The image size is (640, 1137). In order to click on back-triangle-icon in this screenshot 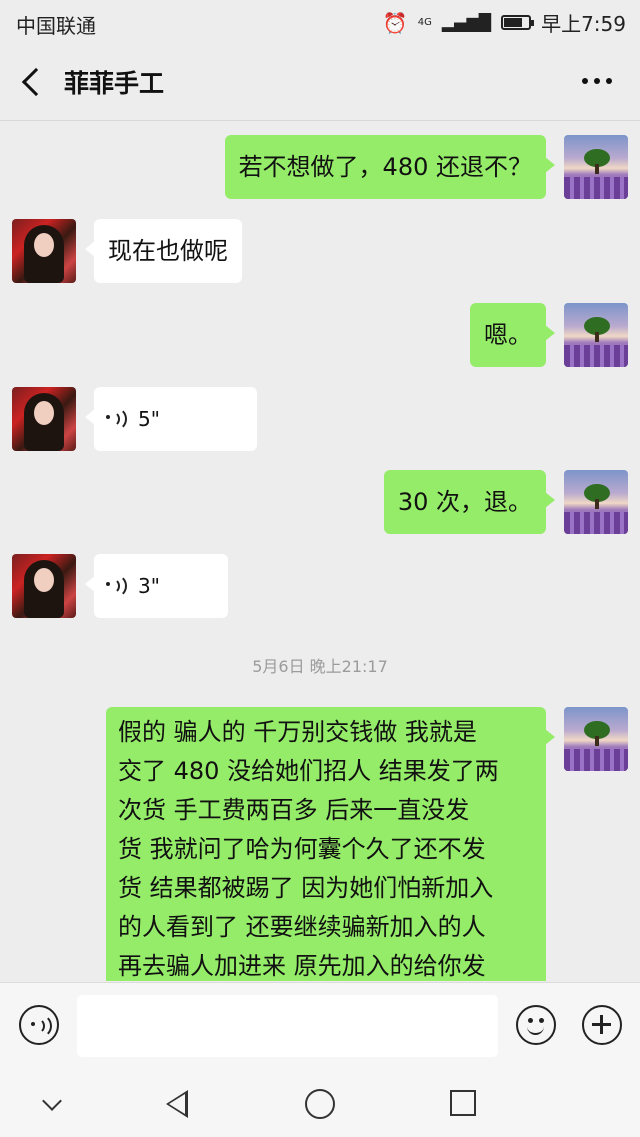, I will do `click(177, 1104)`.